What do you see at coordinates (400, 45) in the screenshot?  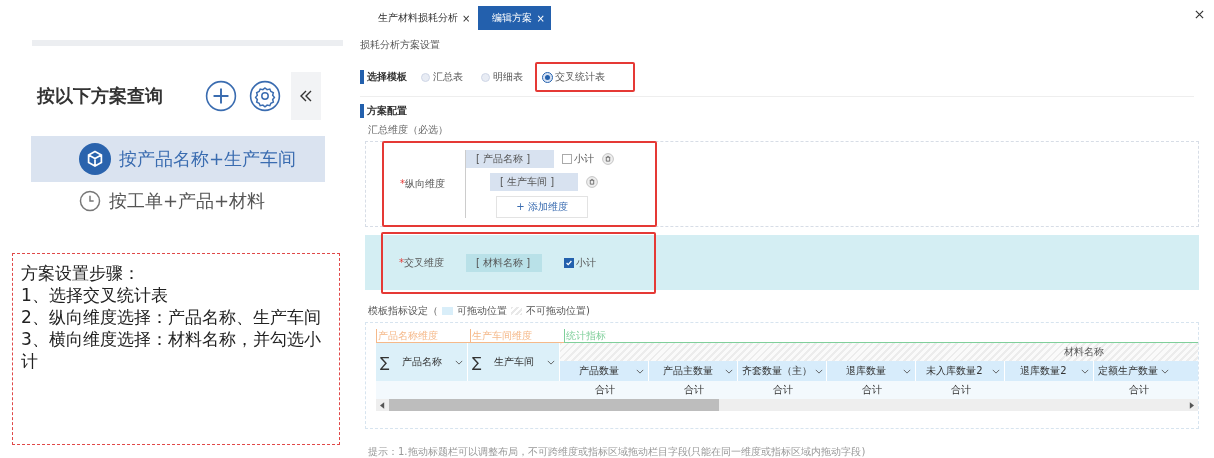 I see `page-title: 损耗分析方案设置` at bounding box center [400, 45].